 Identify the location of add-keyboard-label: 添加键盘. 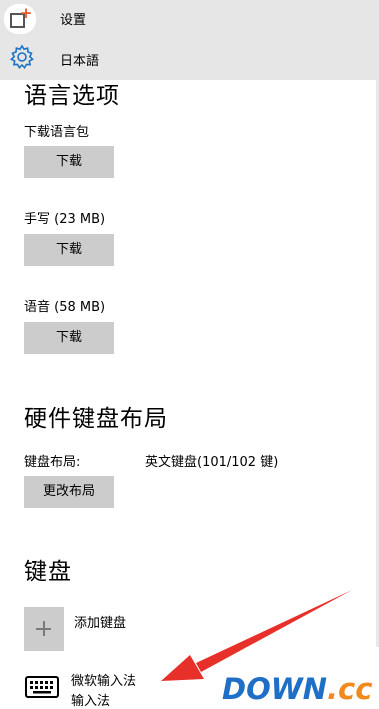
(100, 623).